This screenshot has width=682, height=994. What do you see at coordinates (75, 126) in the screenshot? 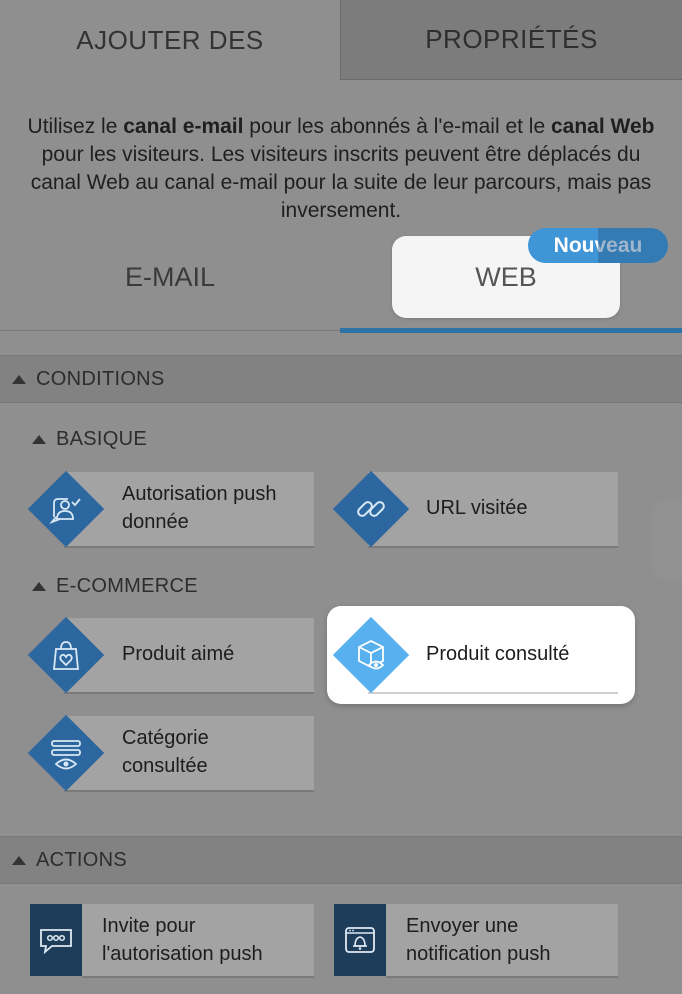
I see `intro-text-1: Utilisez le` at bounding box center [75, 126].